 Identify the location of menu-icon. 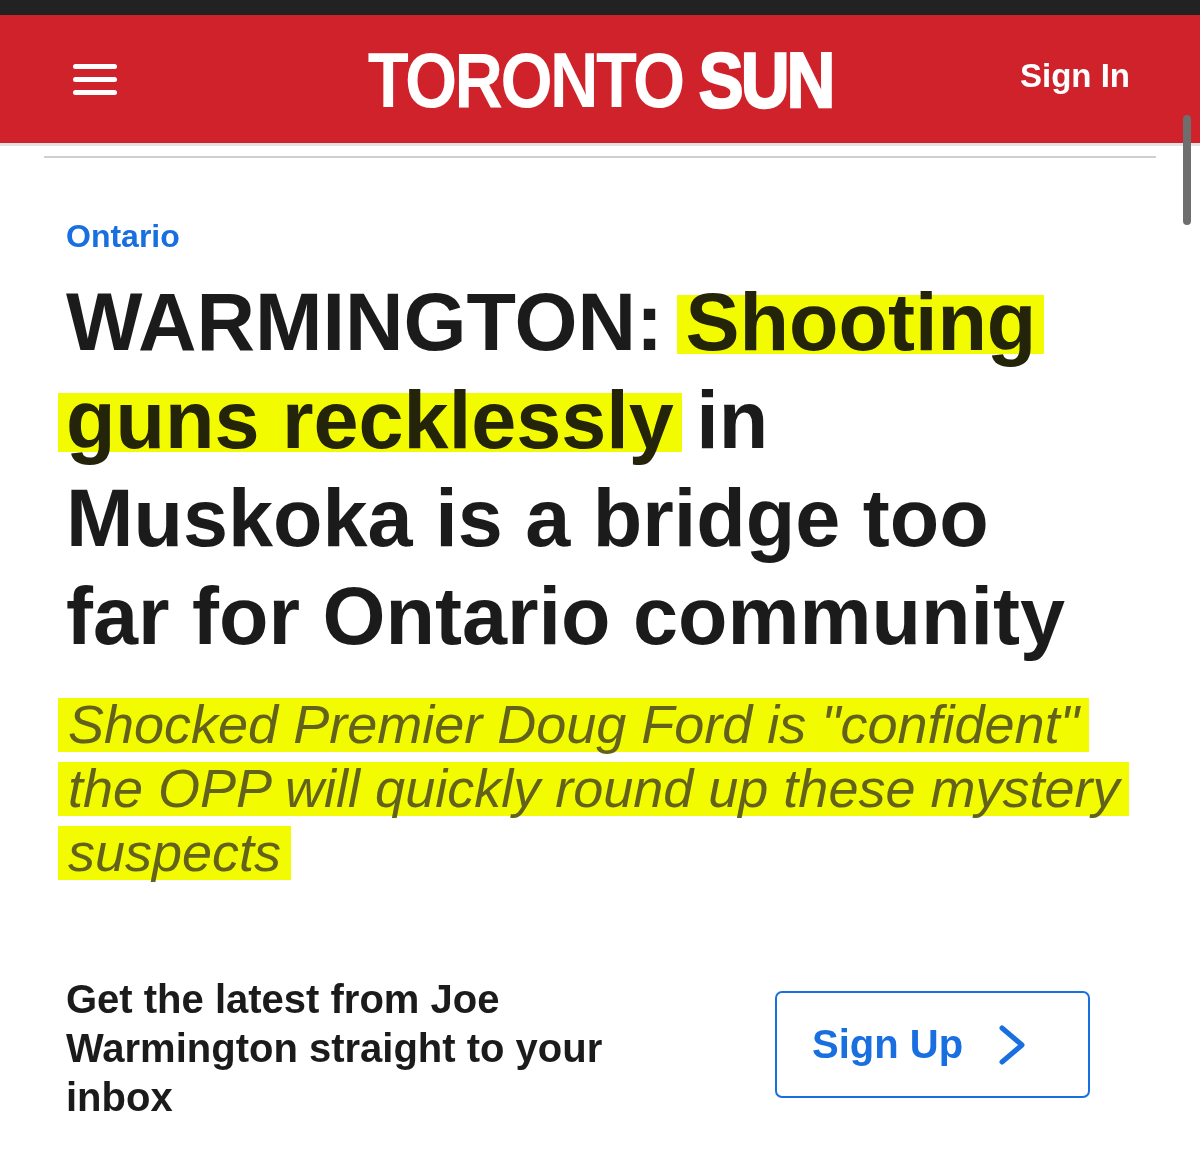
(95, 79).